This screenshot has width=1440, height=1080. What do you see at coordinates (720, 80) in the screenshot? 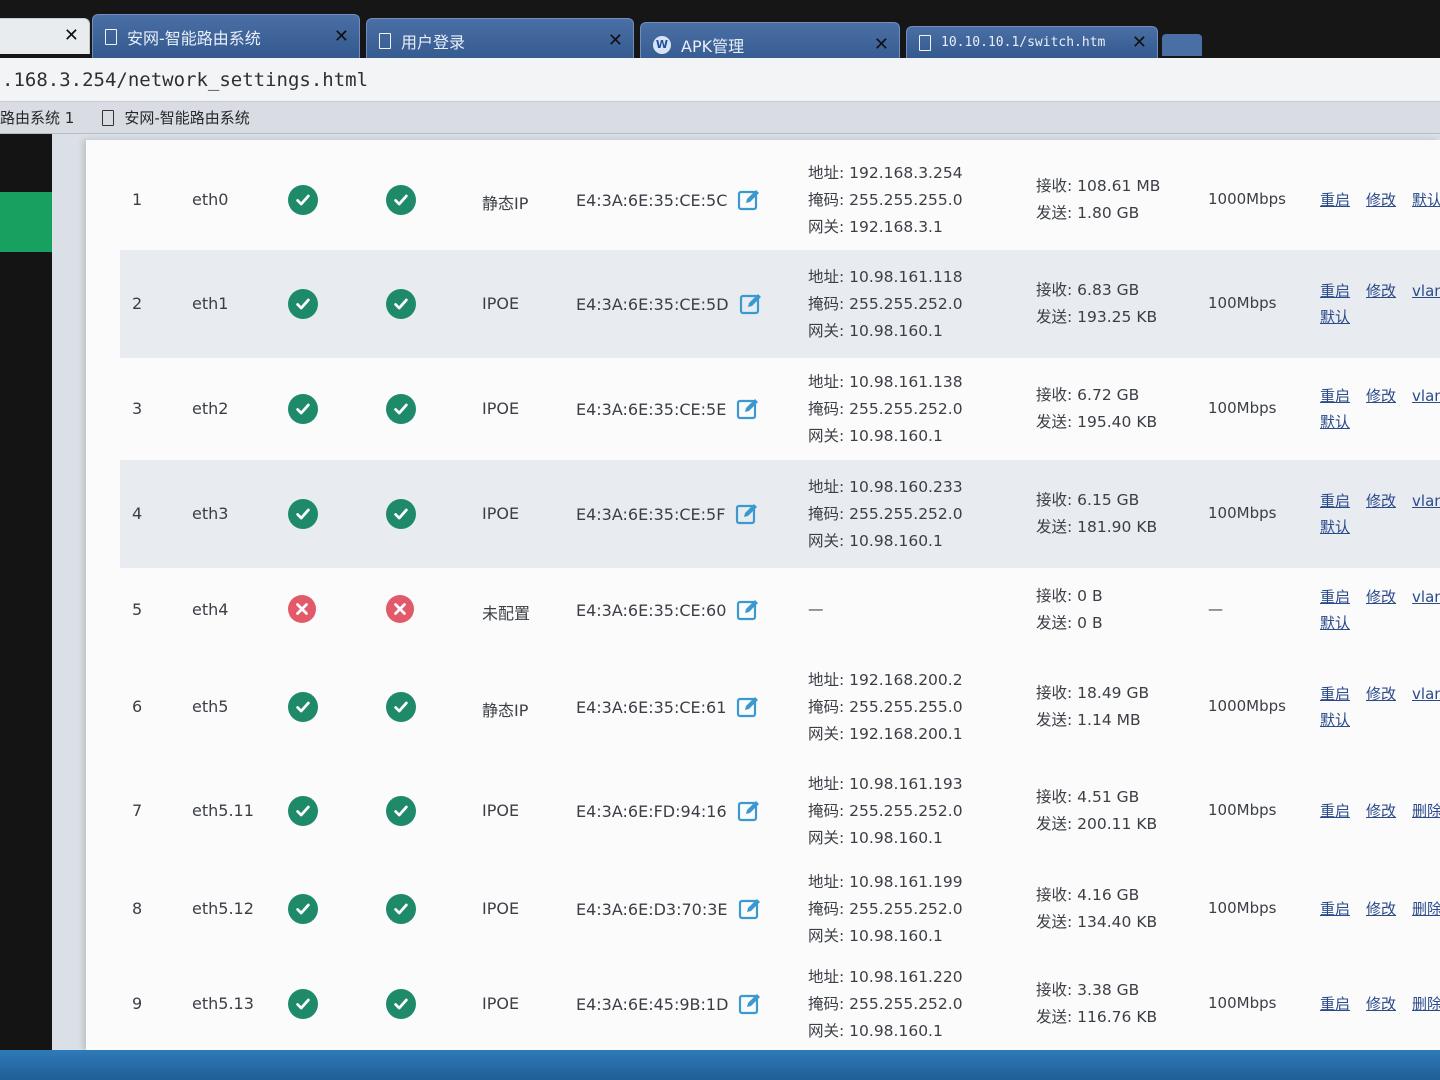
I see `address-bar: .168.3.254/network_settings.html` at bounding box center [720, 80].